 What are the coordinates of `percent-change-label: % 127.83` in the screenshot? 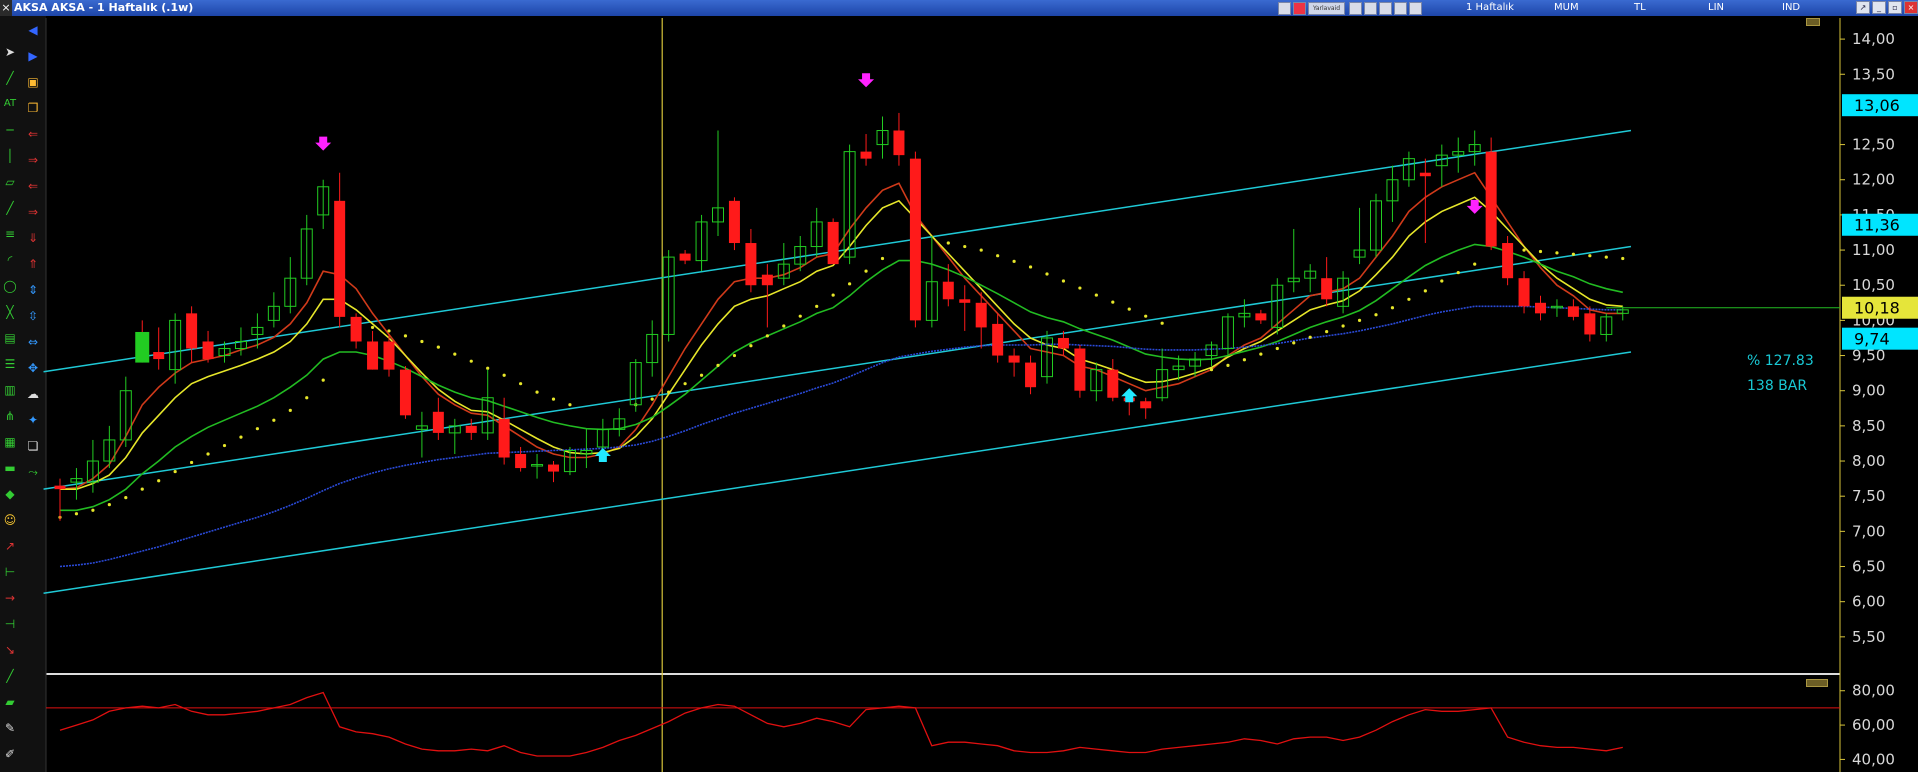 It's located at (1780, 361).